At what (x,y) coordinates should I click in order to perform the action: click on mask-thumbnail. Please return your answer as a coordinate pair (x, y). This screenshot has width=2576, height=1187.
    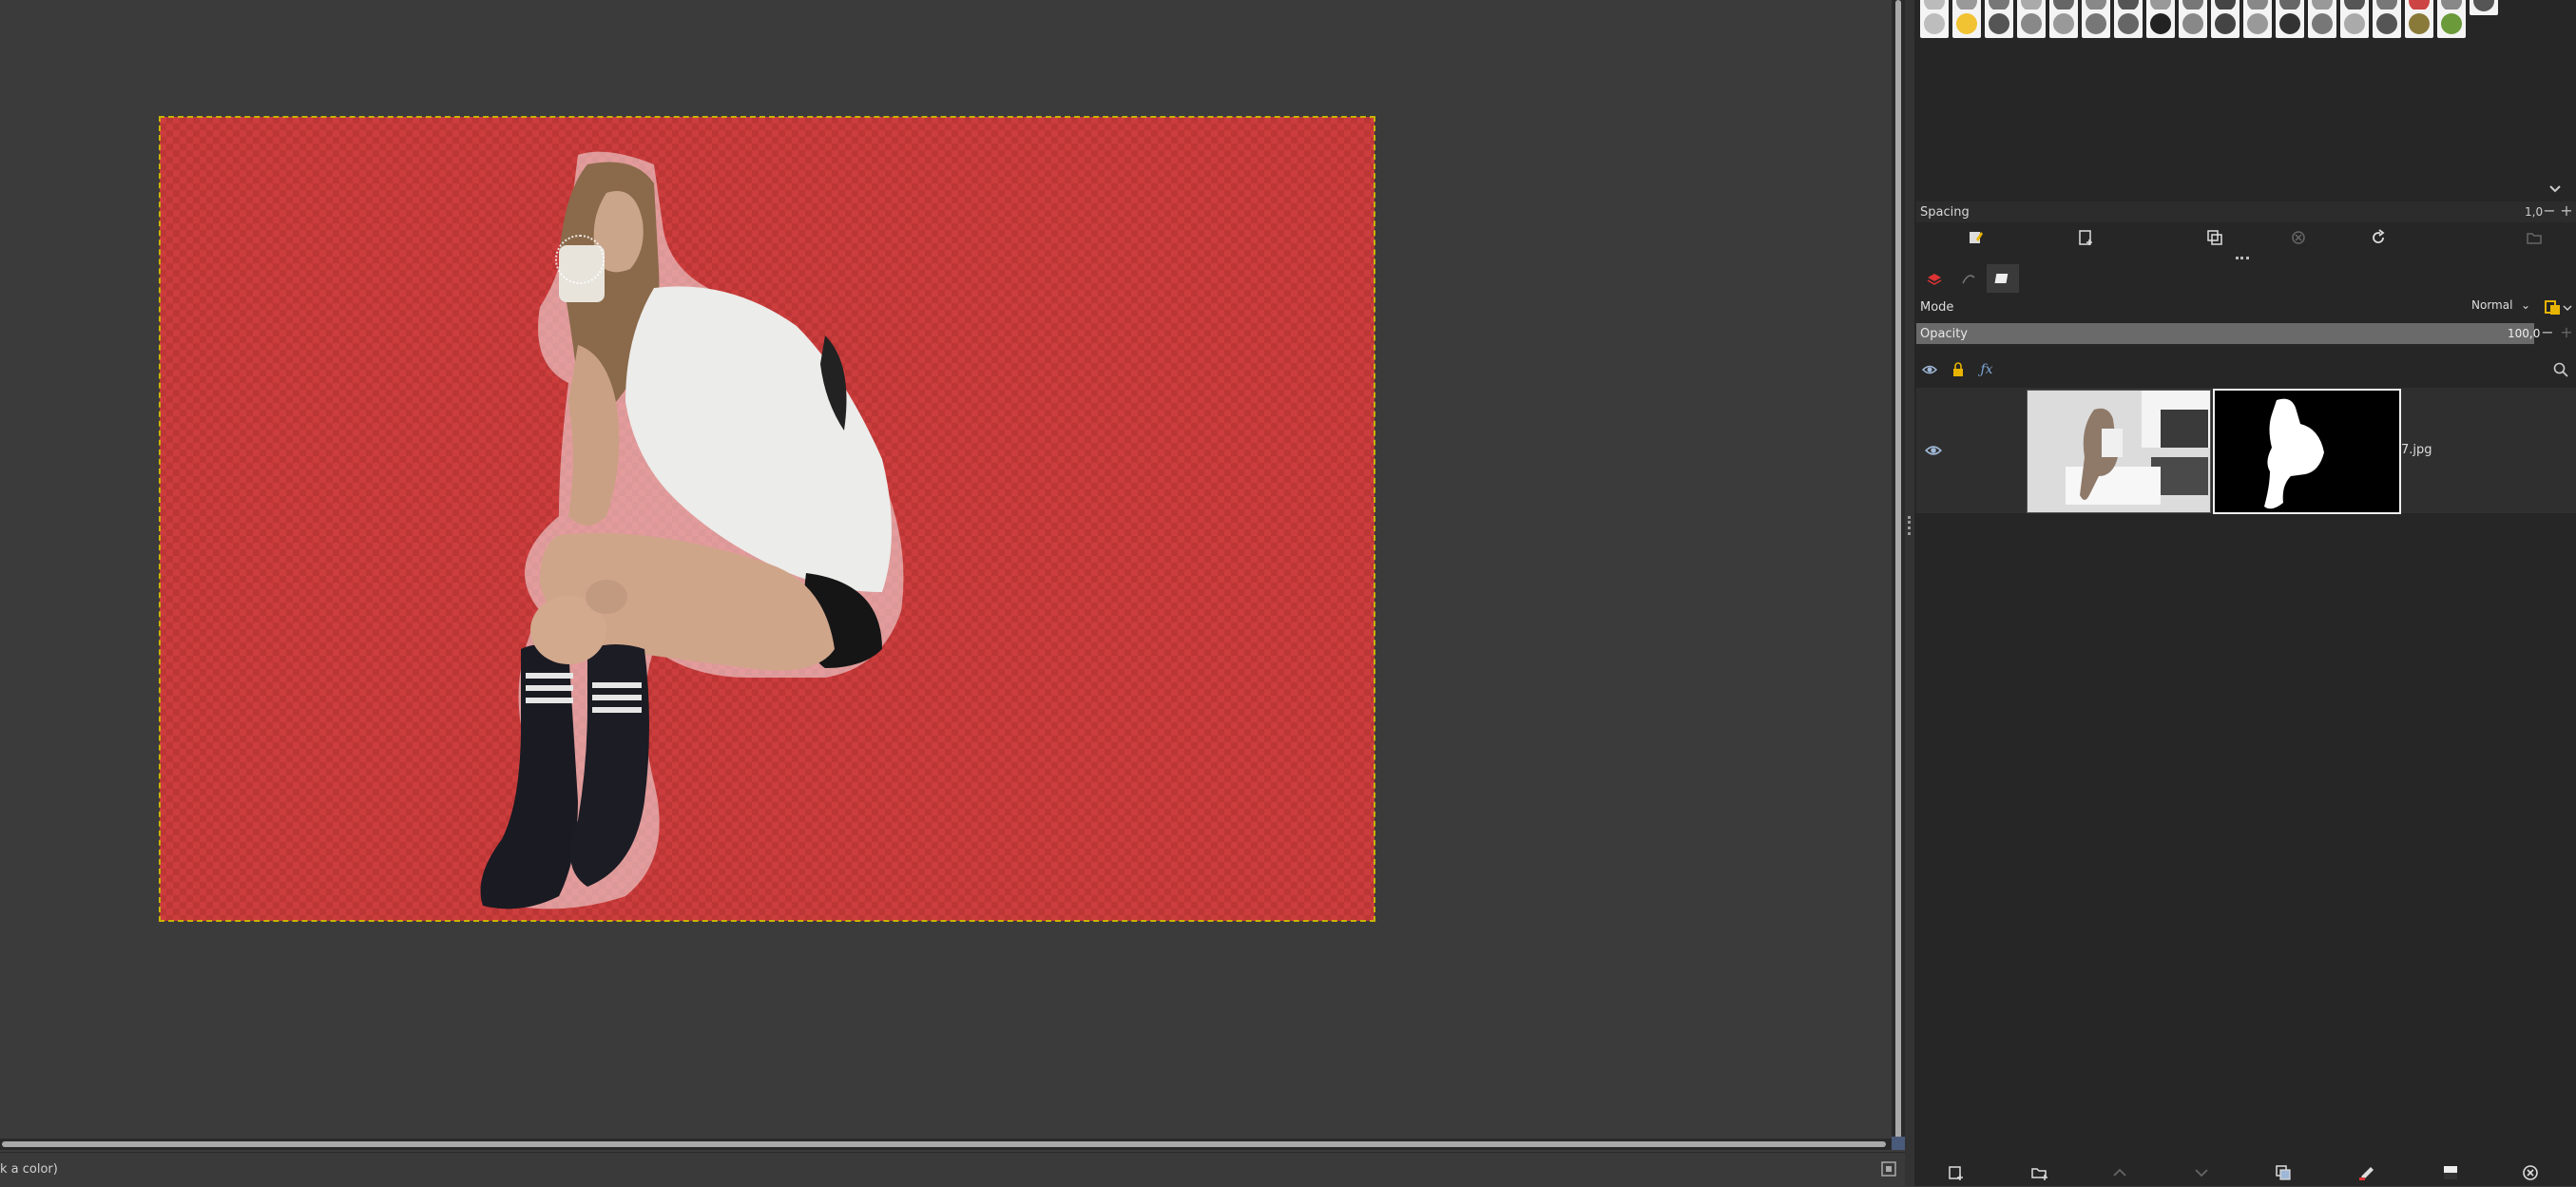
    Looking at the image, I should click on (2307, 452).